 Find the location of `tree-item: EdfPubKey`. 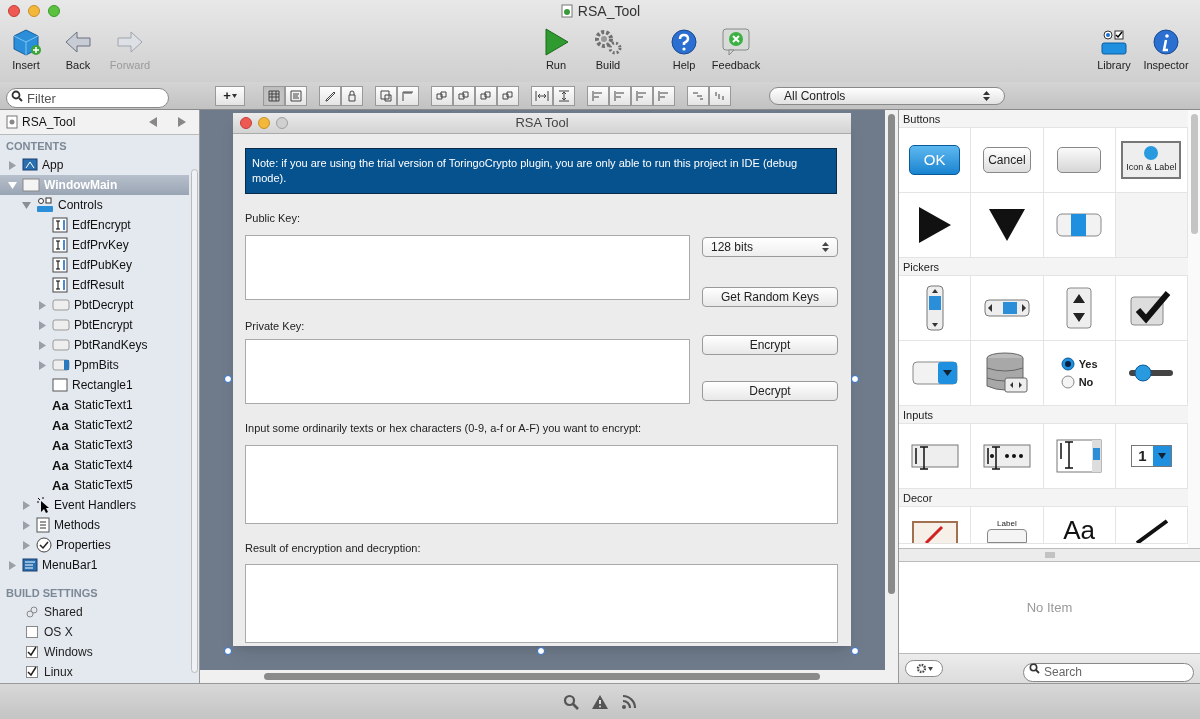

tree-item: EdfPubKey is located at coordinates (94, 265).